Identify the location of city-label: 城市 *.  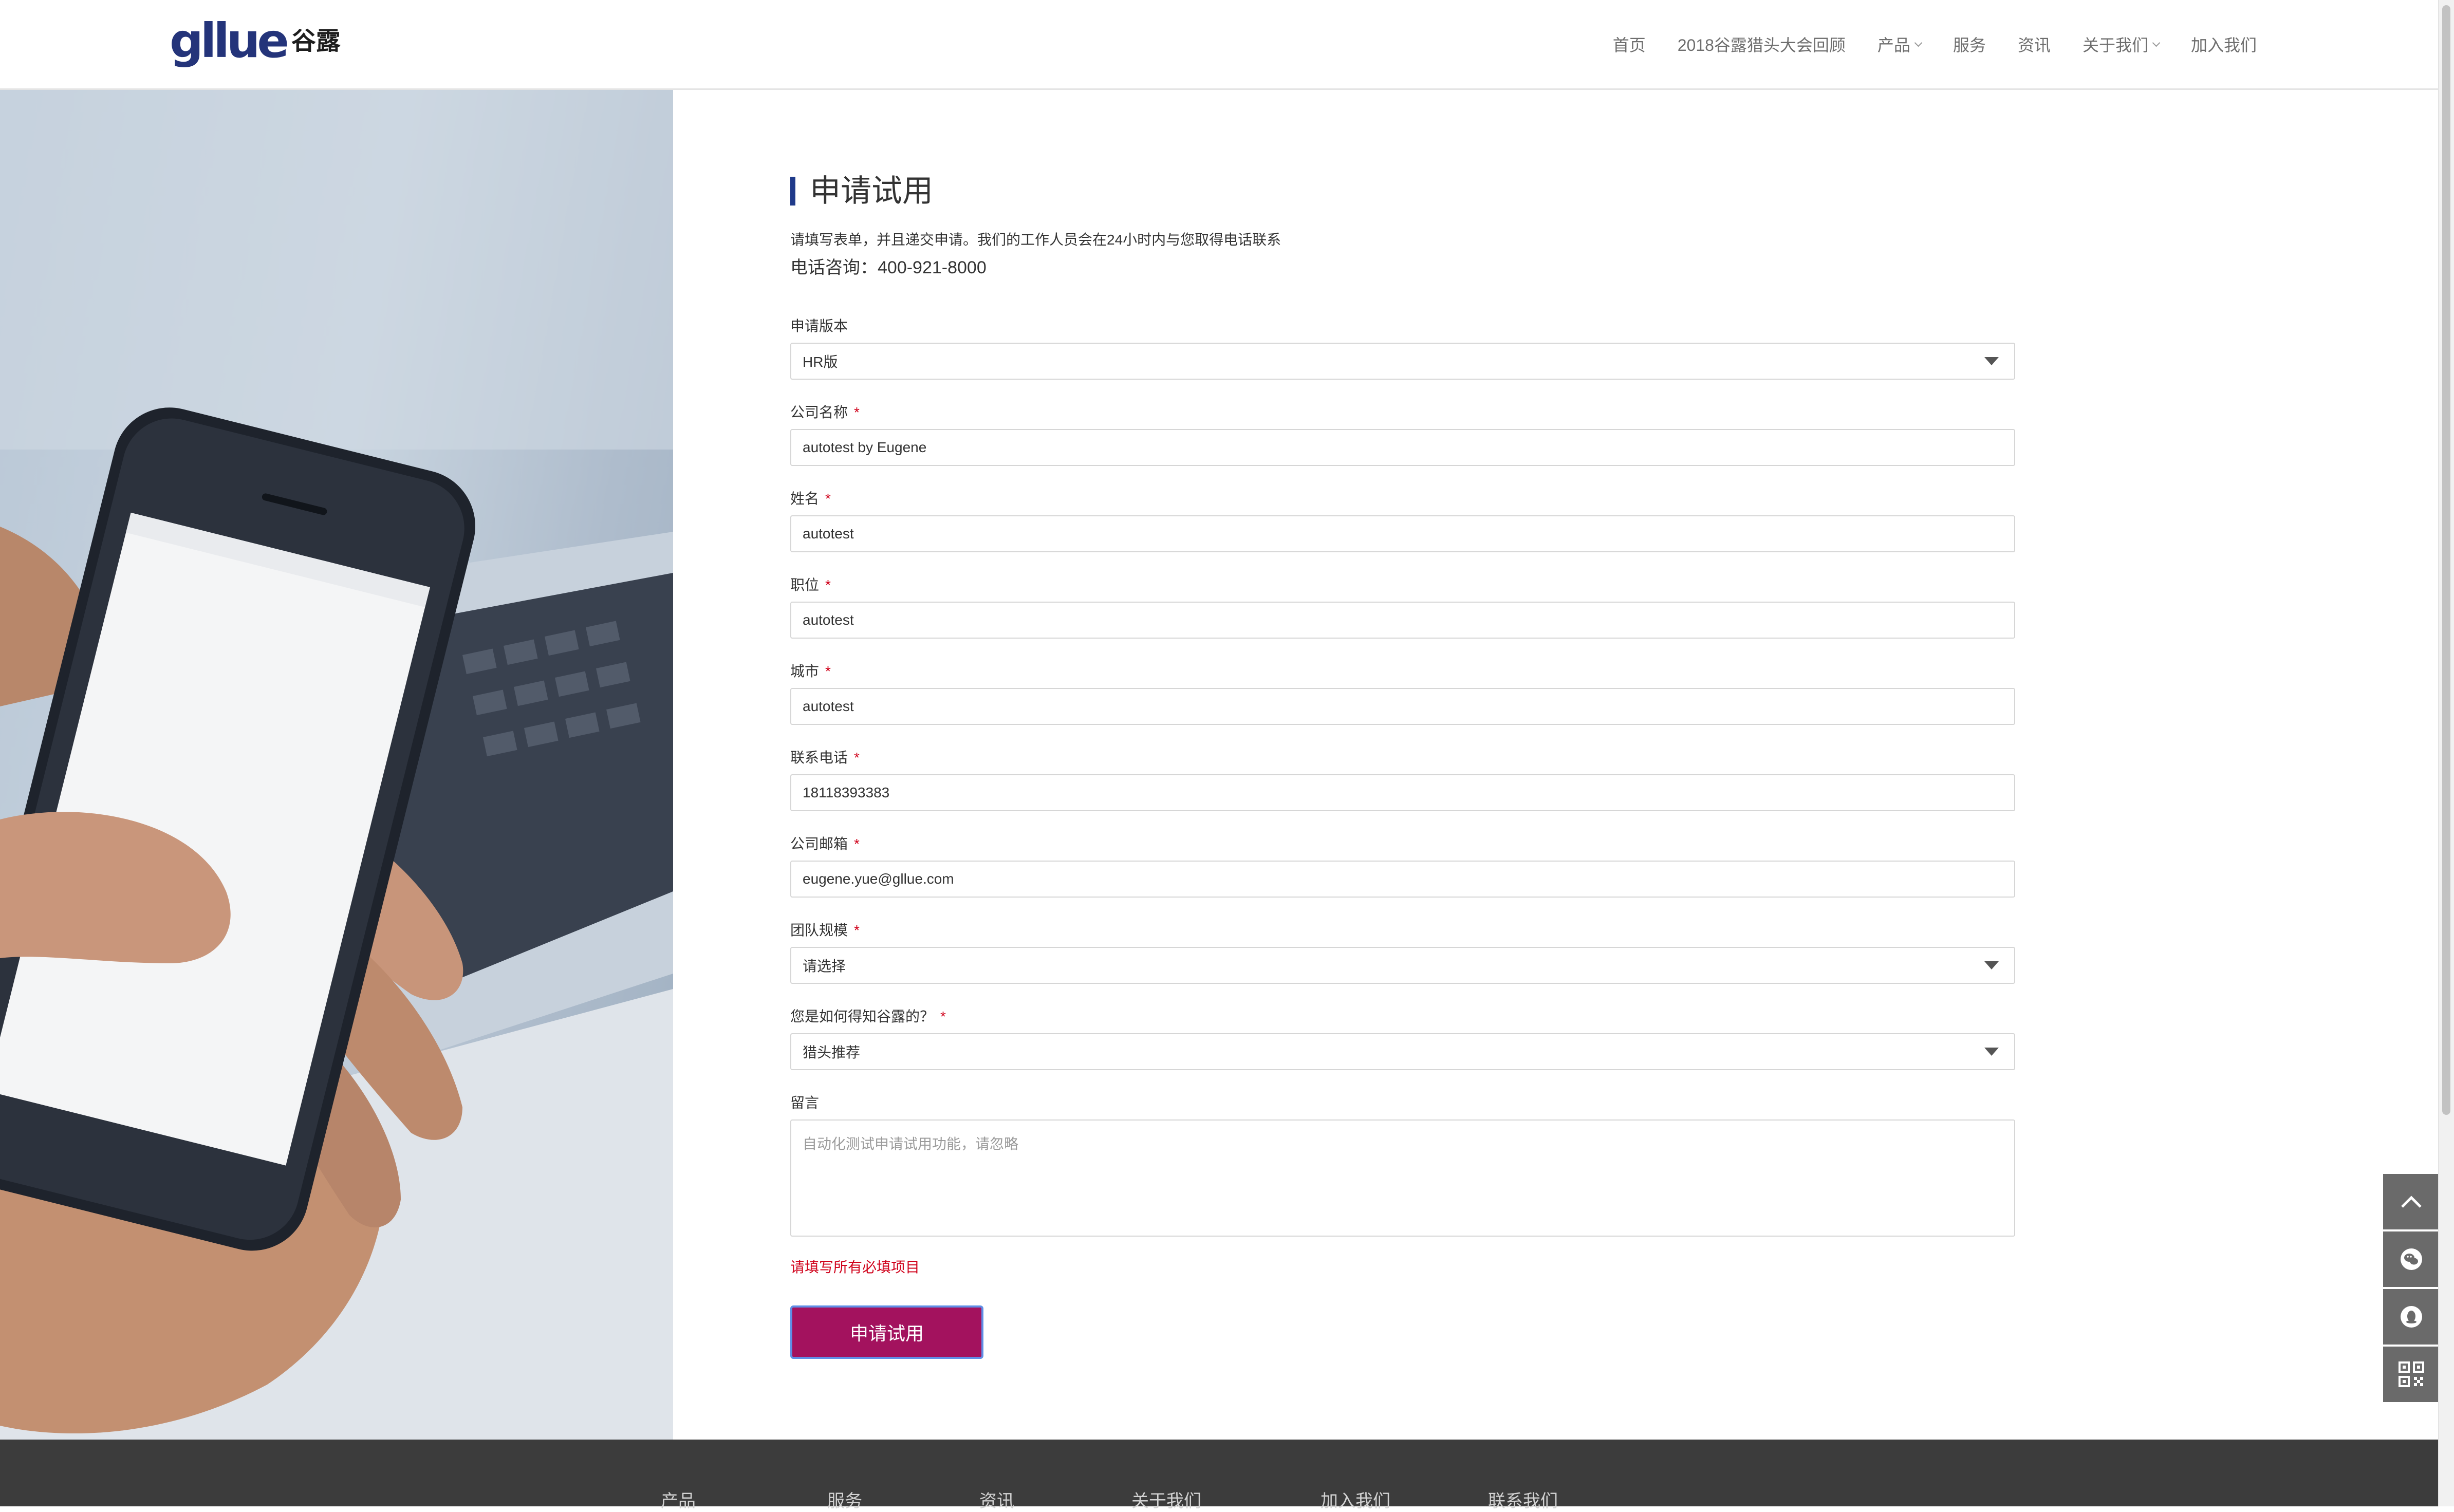
(810, 670).